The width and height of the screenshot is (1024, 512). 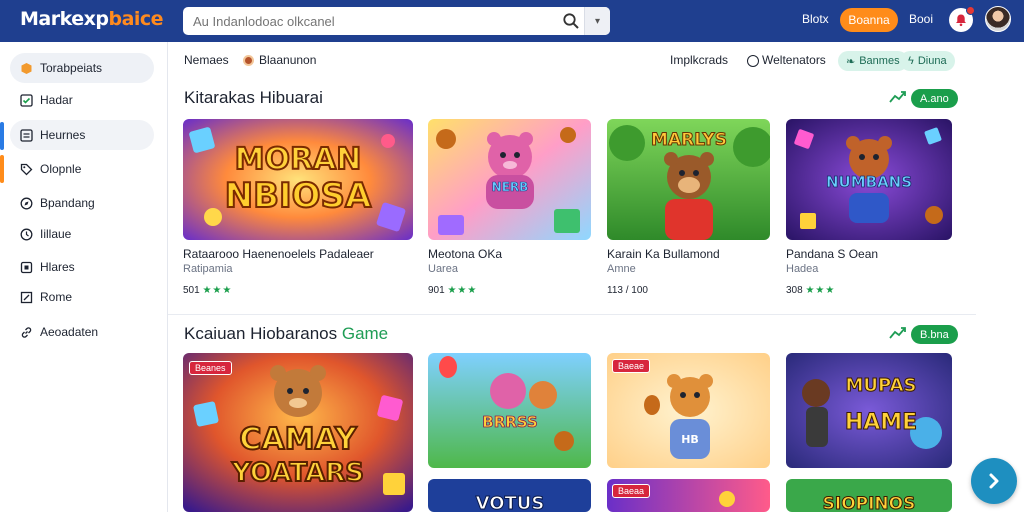 I want to click on filter-link-1: Nemaes, so click(x=206, y=60).